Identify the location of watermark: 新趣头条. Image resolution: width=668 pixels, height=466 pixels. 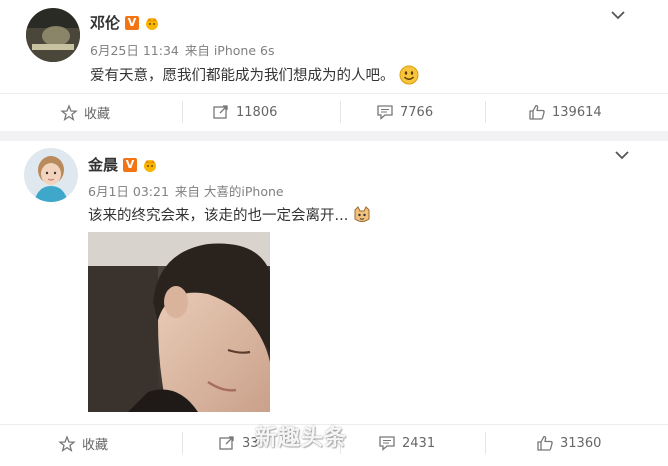
(301, 438).